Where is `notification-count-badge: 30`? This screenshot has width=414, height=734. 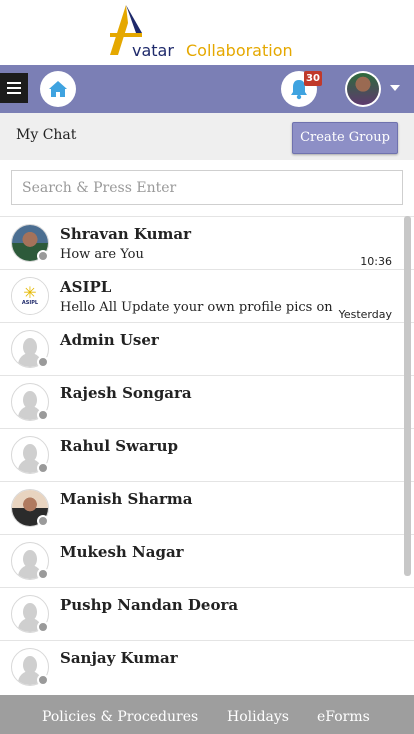 notification-count-badge: 30 is located at coordinates (313, 78).